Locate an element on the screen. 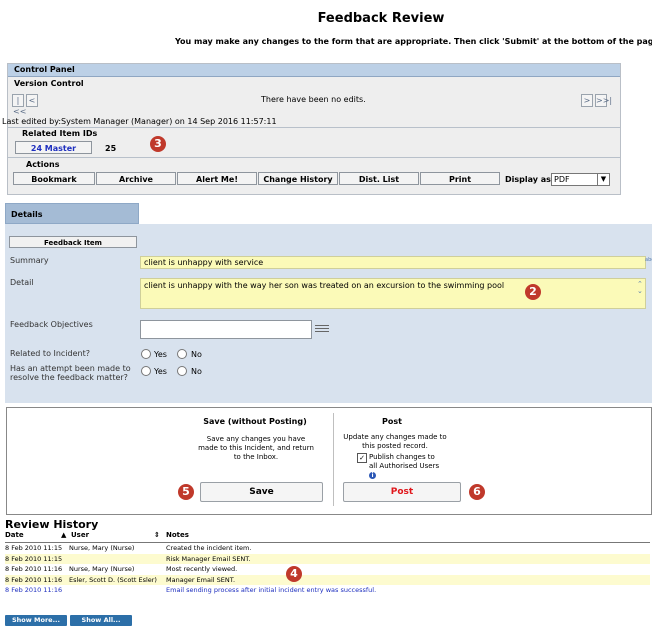  row-notes: Most recently viewed. is located at coordinates (202, 569).